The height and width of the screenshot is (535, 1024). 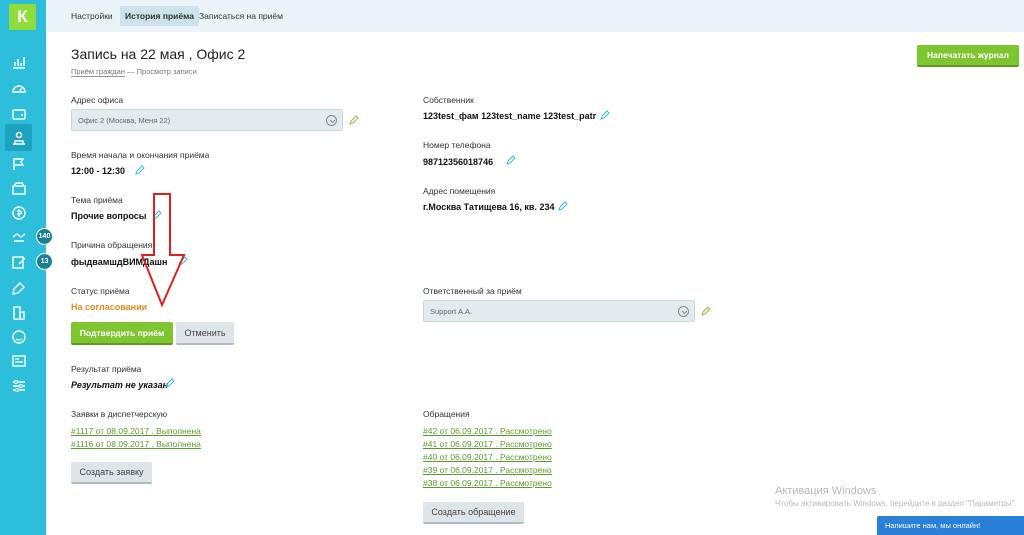 I want to click on chart-icon, so click(x=19, y=62).